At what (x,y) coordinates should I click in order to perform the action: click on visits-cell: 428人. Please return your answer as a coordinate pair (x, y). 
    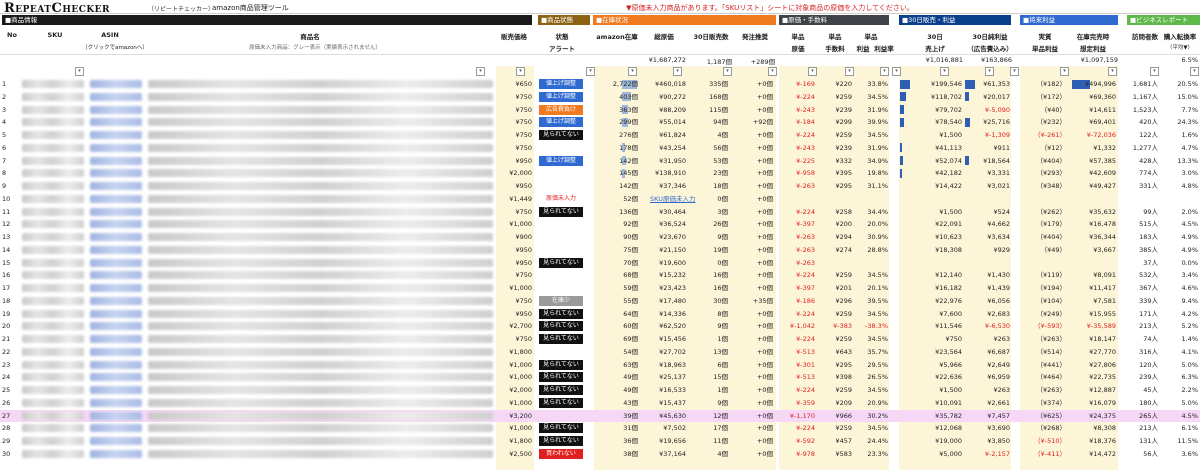
    Looking at the image, I should click on (1148, 160).